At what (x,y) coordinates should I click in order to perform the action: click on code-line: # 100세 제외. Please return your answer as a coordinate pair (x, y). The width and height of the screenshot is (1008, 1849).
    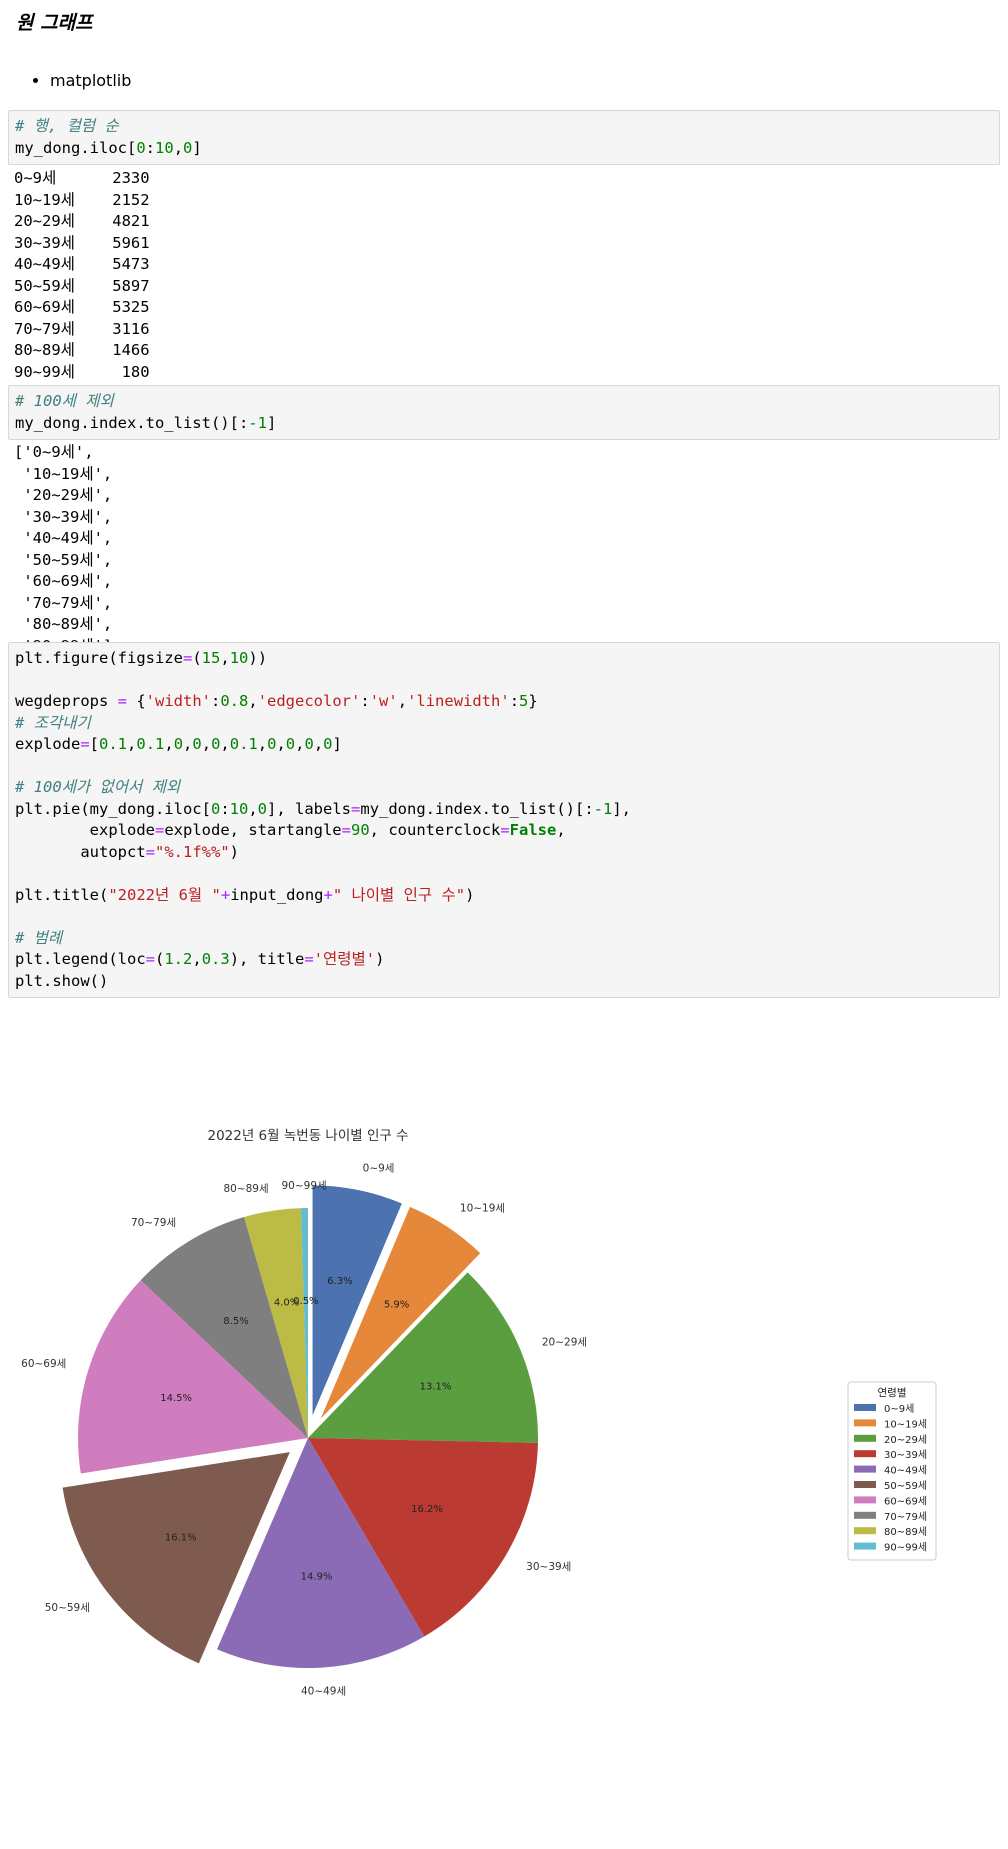
    Looking at the image, I should click on (504, 402).